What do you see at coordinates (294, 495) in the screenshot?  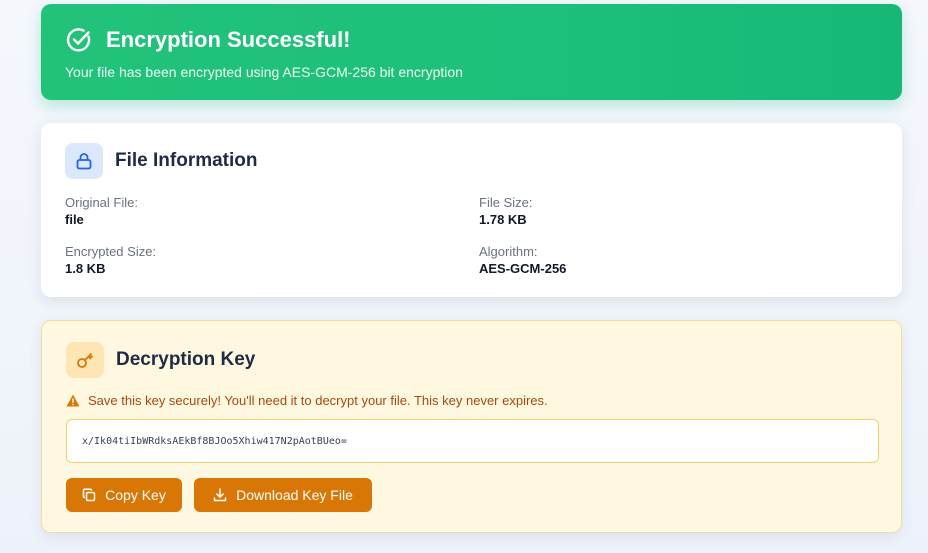 I see `download-key-file-label: Download Key File` at bounding box center [294, 495].